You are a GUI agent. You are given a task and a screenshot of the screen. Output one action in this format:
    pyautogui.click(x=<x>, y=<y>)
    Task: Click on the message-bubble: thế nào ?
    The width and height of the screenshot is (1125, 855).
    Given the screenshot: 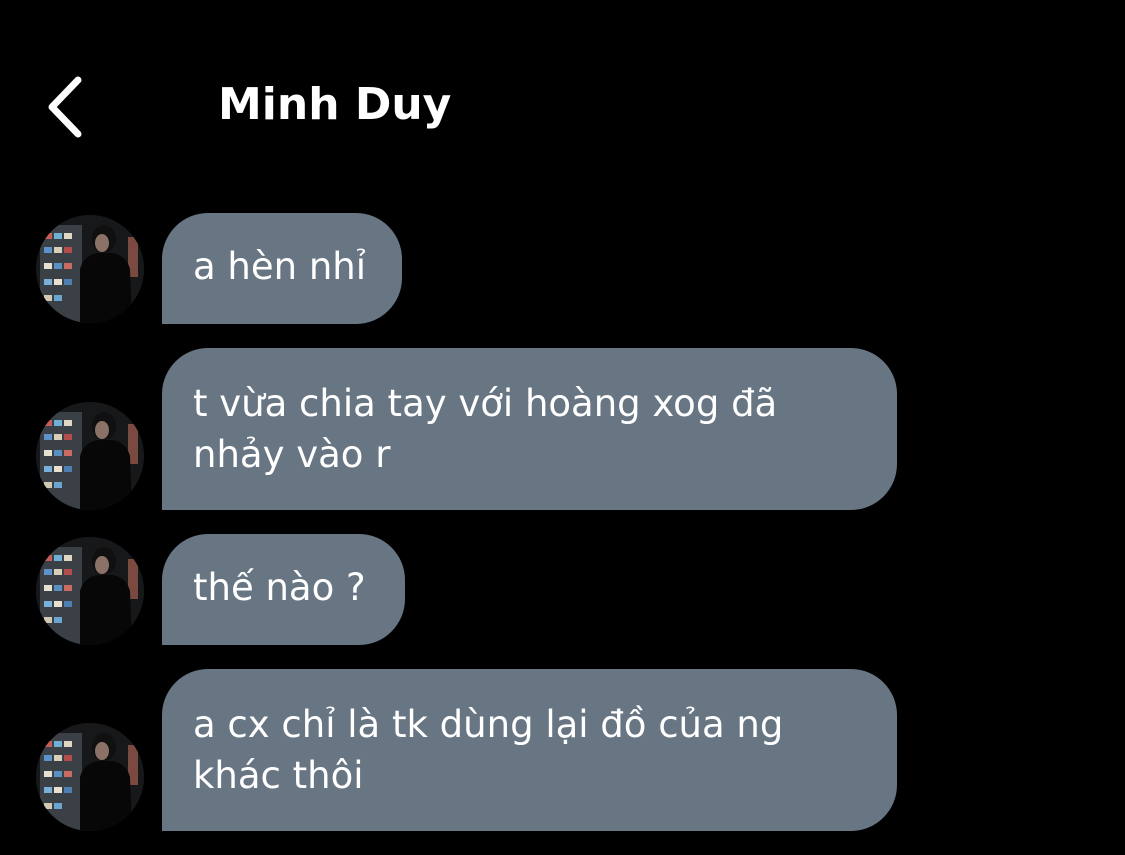 What is the action you would take?
    pyautogui.click(x=283, y=589)
    